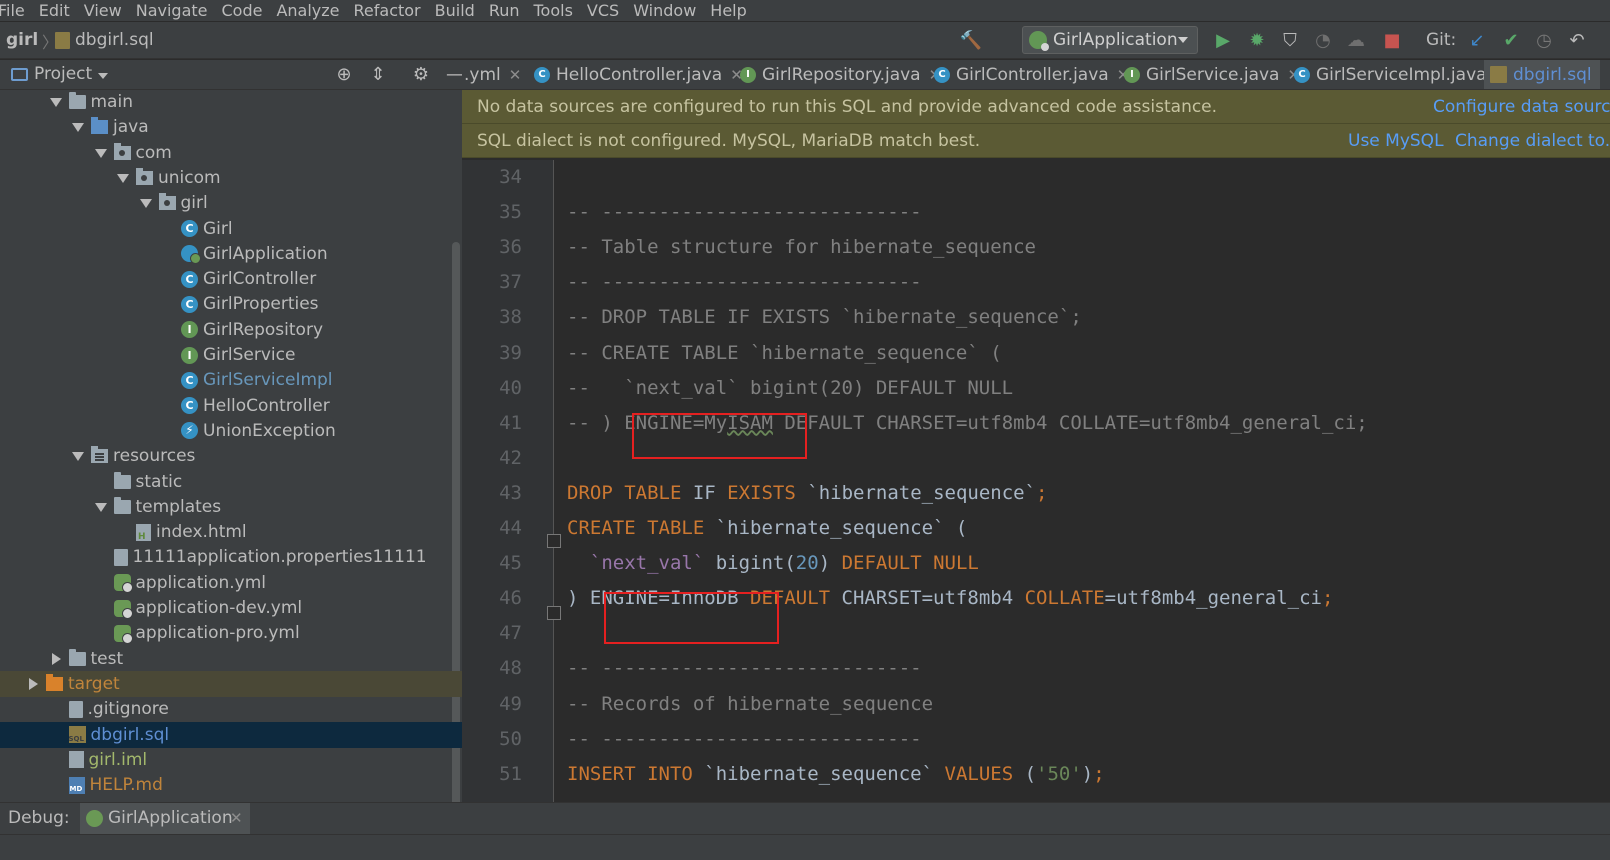  What do you see at coordinates (1223, 40) in the screenshot?
I see `run-icon: ▶` at bounding box center [1223, 40].